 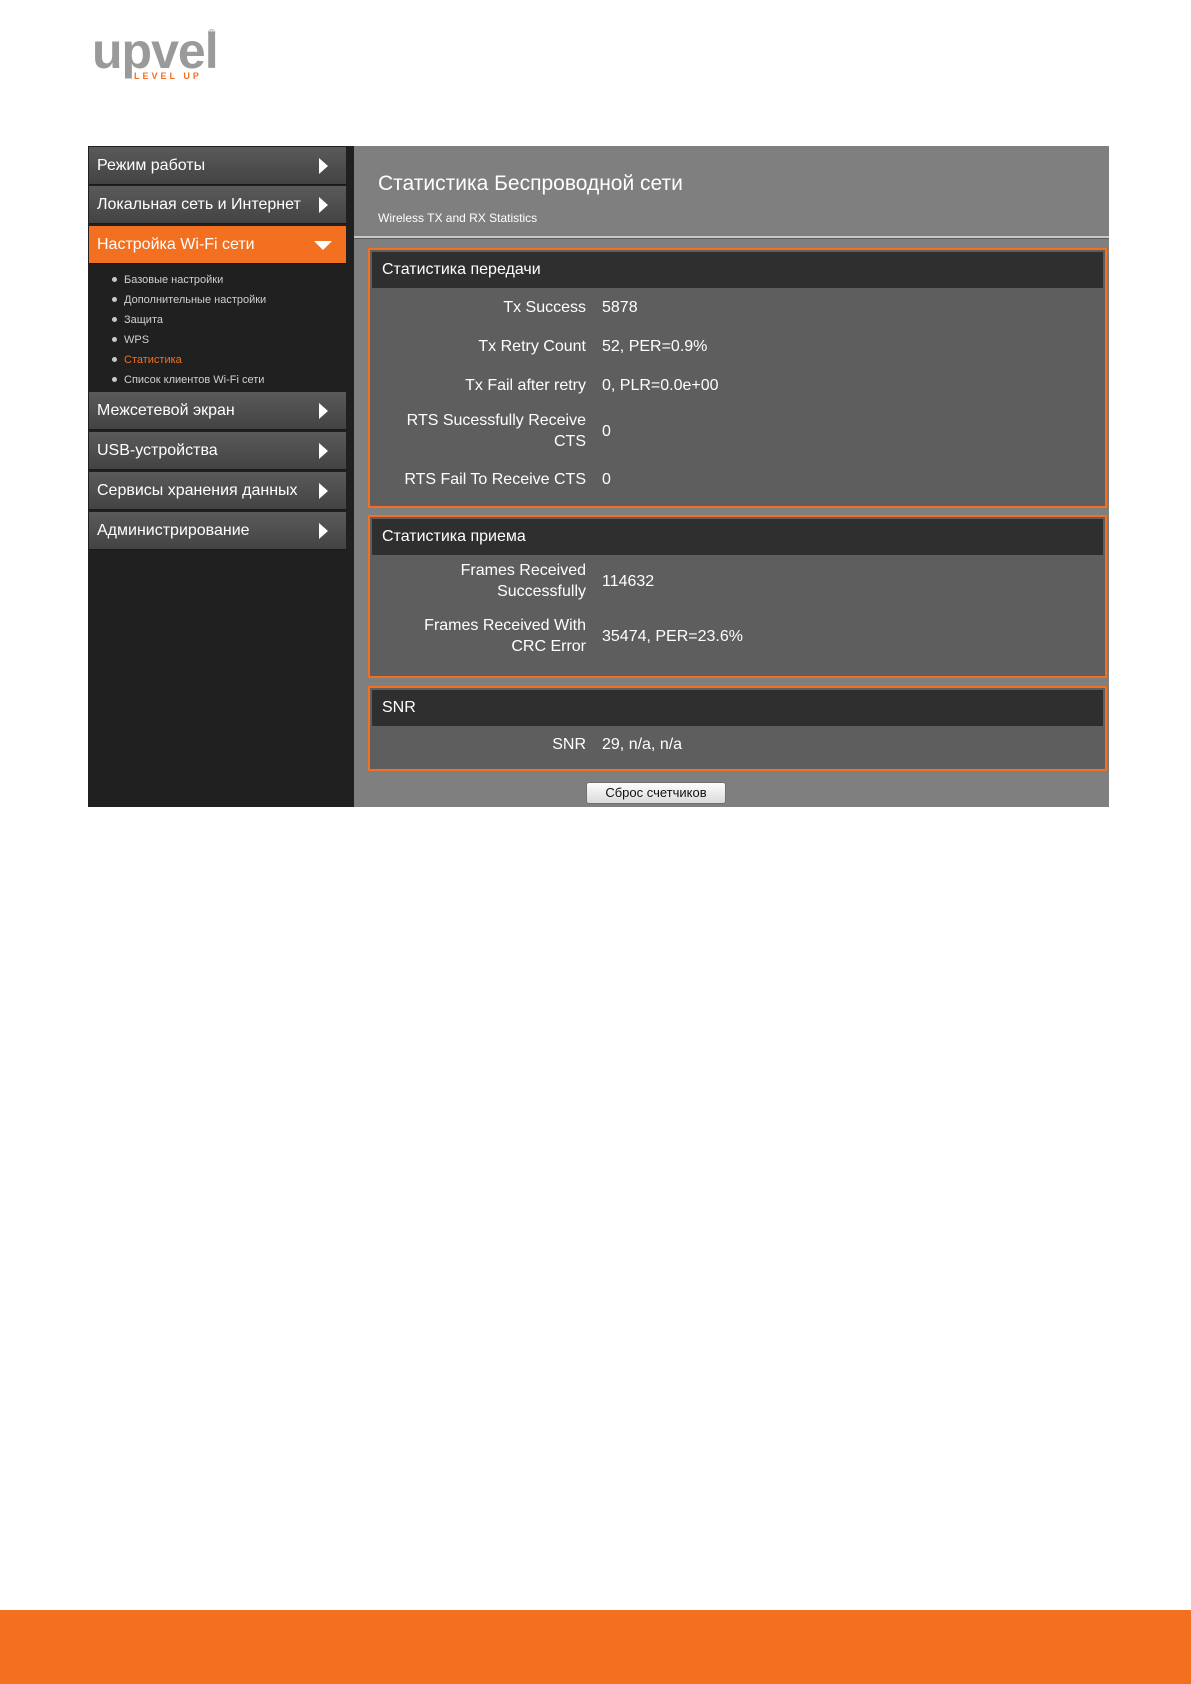 What do you see at coordinates (168, 76) in the screenshot?
I see `logo-tagline: LEVEL UP` at bounding box center [168, 76].